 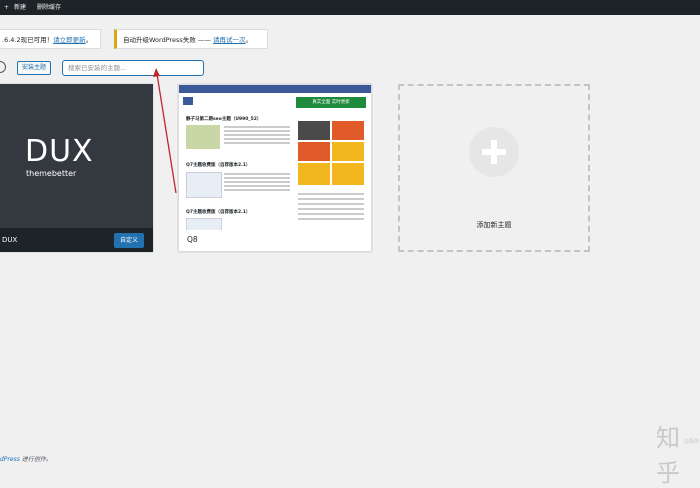 I want to click on q8-theme-name: Q8, so click(x=192, y=239).